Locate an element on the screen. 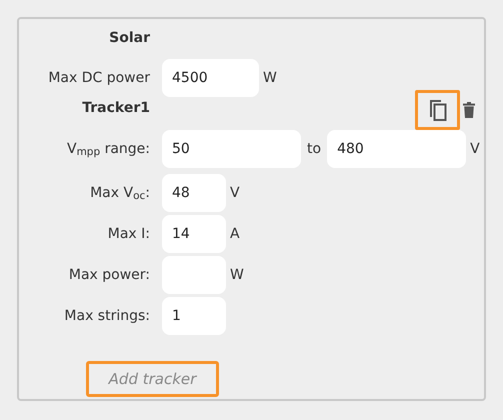 This screenshot has width=503, height=420. field-label: Max I: is located at coordinates (128, 234).